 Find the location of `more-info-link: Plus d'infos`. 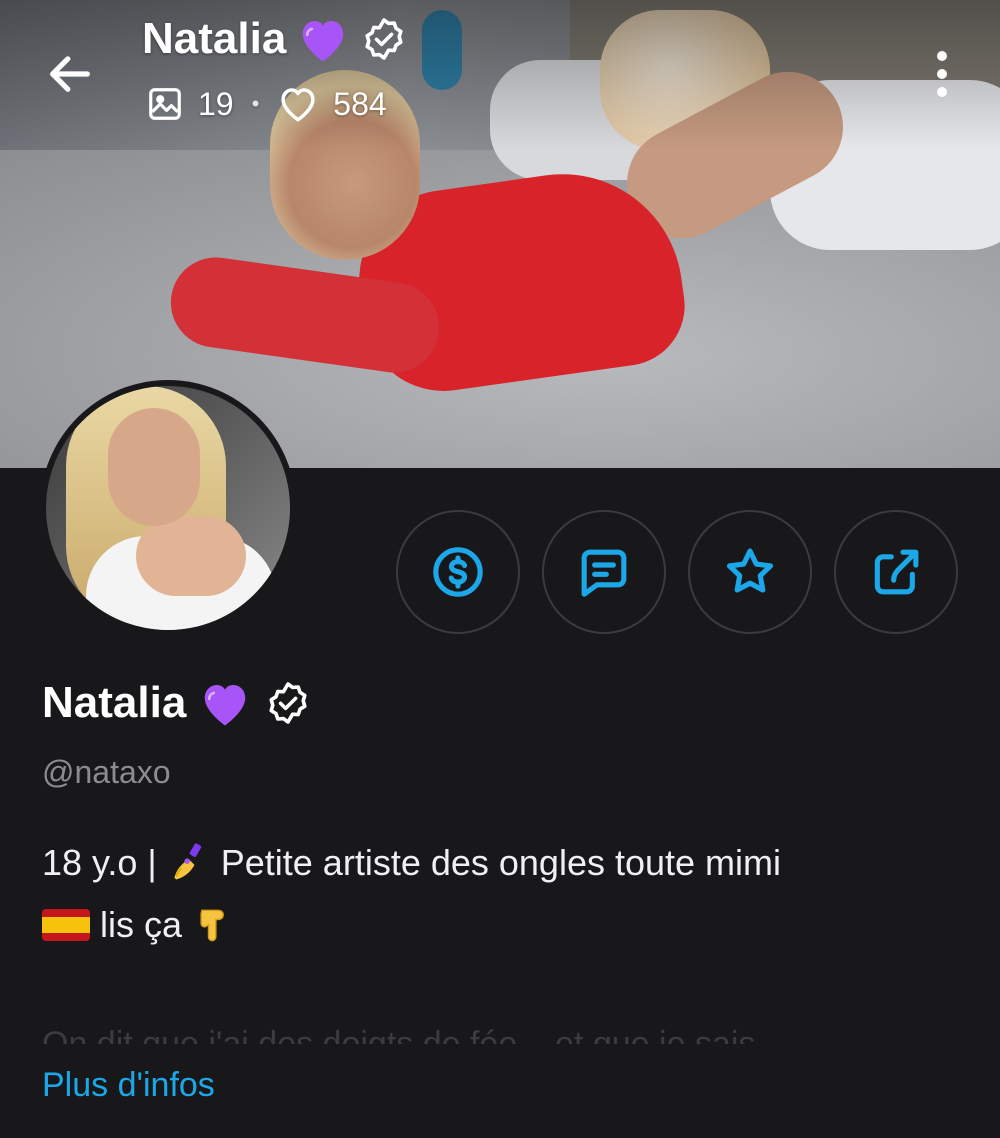

more-info-link: Plus d'infos is located at coordinates (128, 1085).